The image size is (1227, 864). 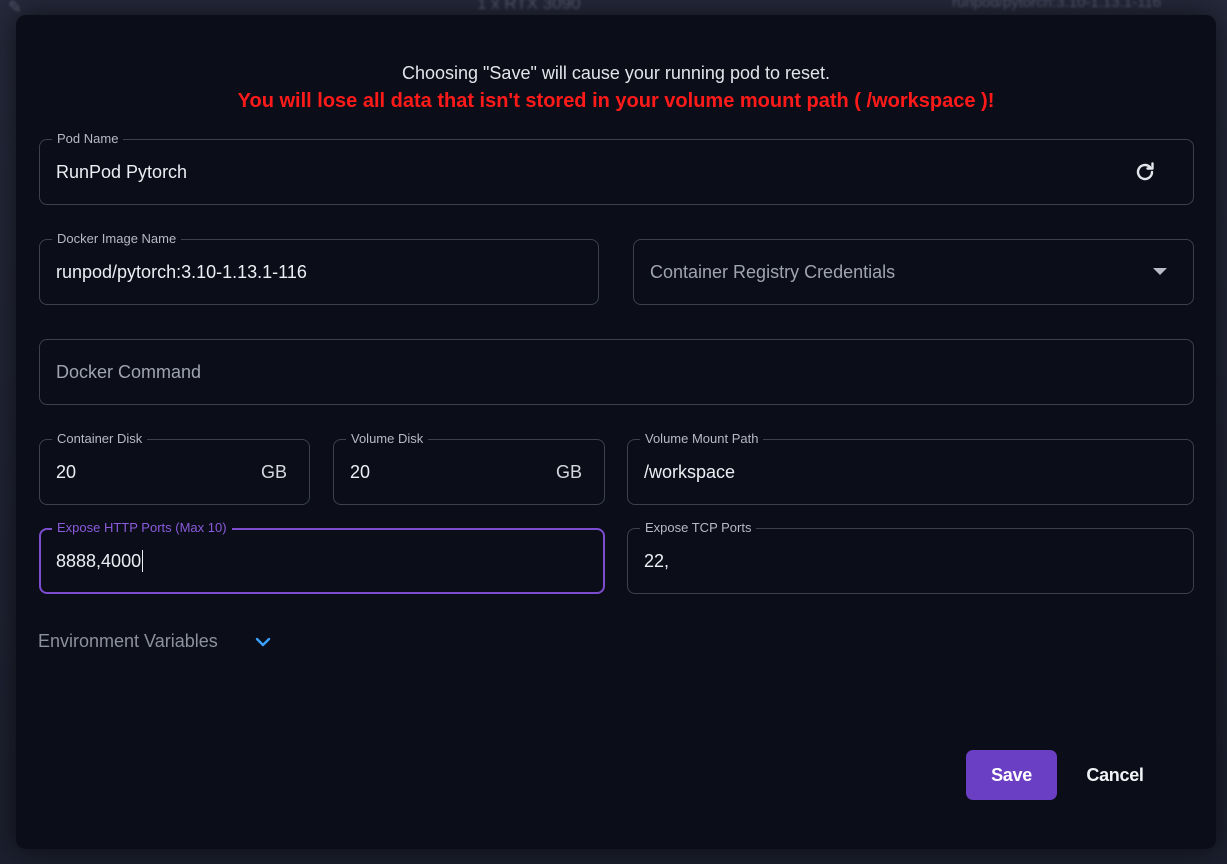 I want to click on container-disk-field: Container Disk 20 GB, so click(x=174, y=467).